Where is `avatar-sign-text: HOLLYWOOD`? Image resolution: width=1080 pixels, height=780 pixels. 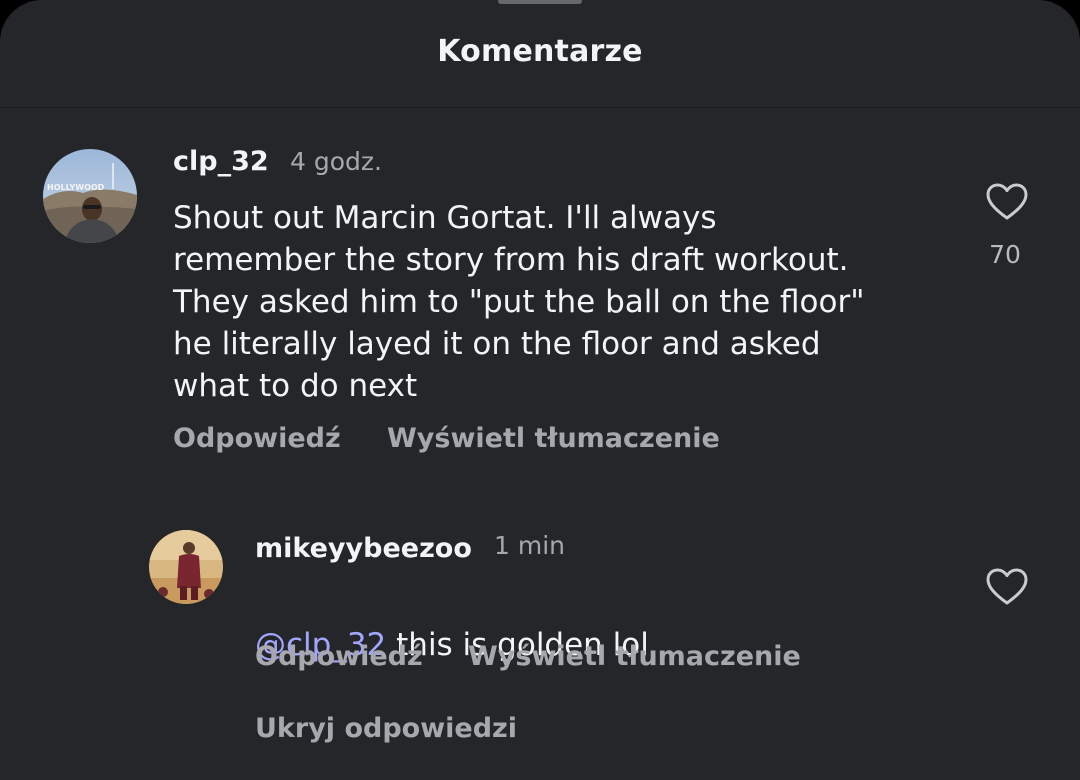
avatar-sign-text: HOLLYWOOD is located at coordinates (76, 187).